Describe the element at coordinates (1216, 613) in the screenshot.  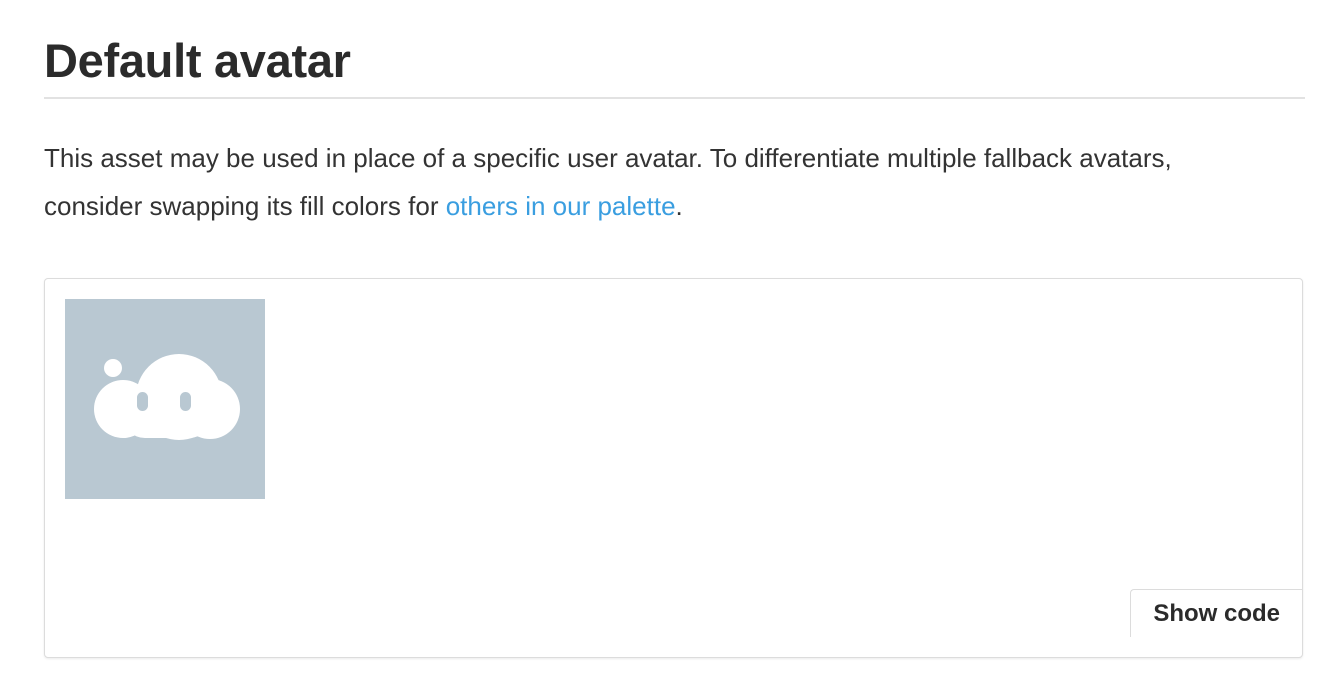
I see `show-code-button: Show code` at that location.